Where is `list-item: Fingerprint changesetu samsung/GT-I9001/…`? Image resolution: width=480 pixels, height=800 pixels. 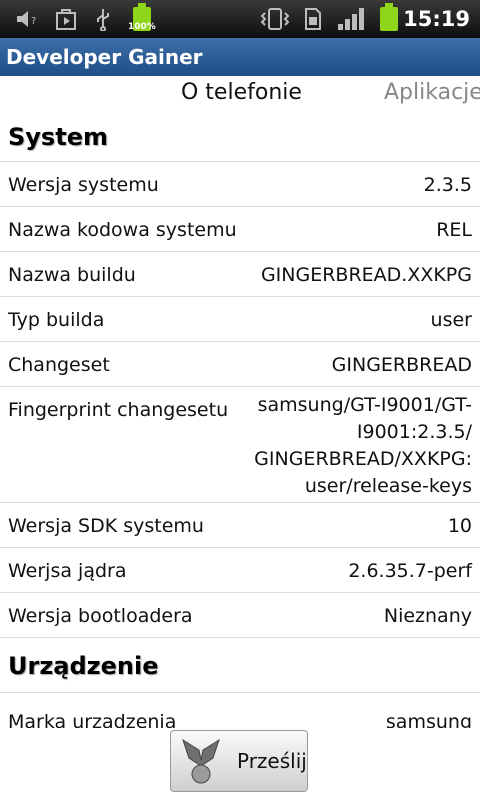 list-item: Fingerprint changesetu samsung/GT-I9001/… is located at coordinates (240, 445).